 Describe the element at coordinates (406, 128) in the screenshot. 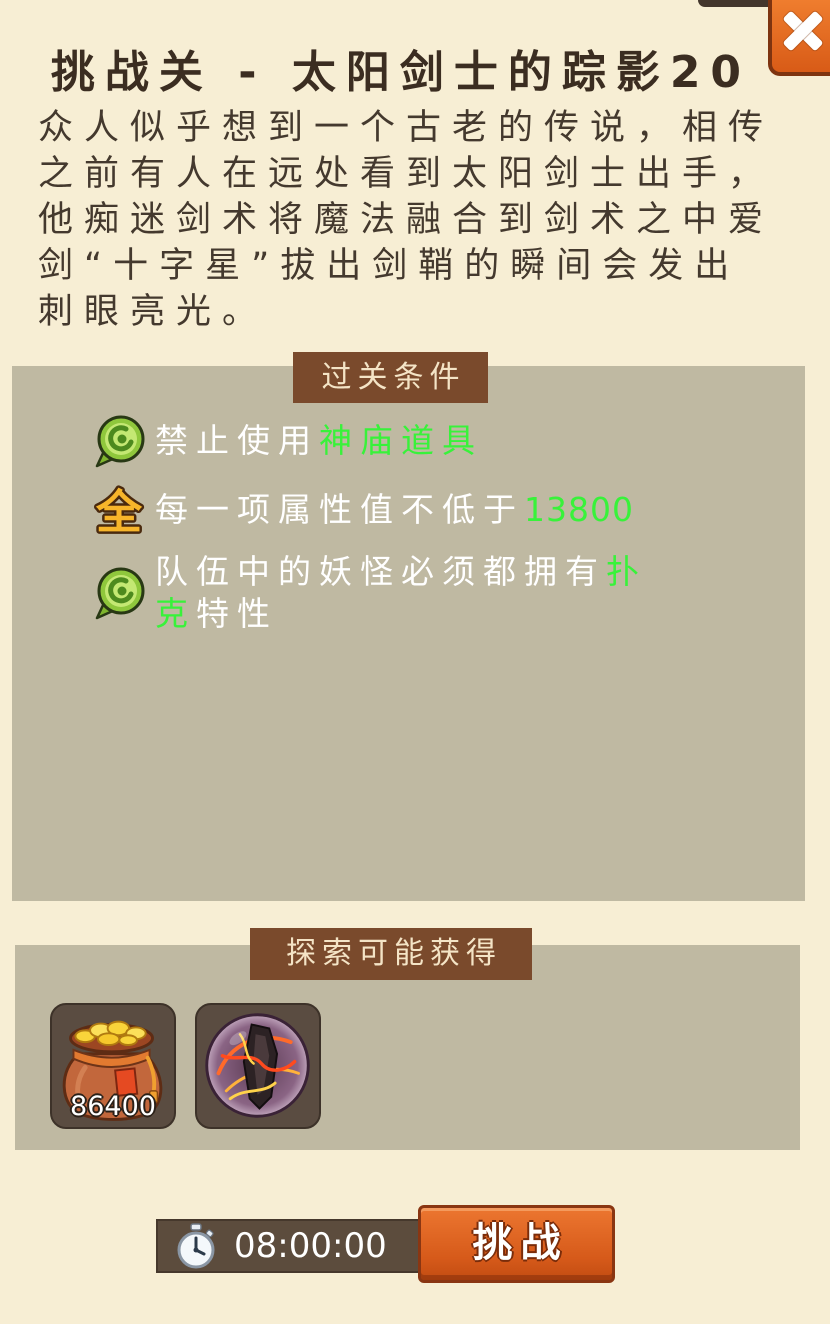

I see `description-line: 众人似乎想到一个古老的传说，相传` at that location.